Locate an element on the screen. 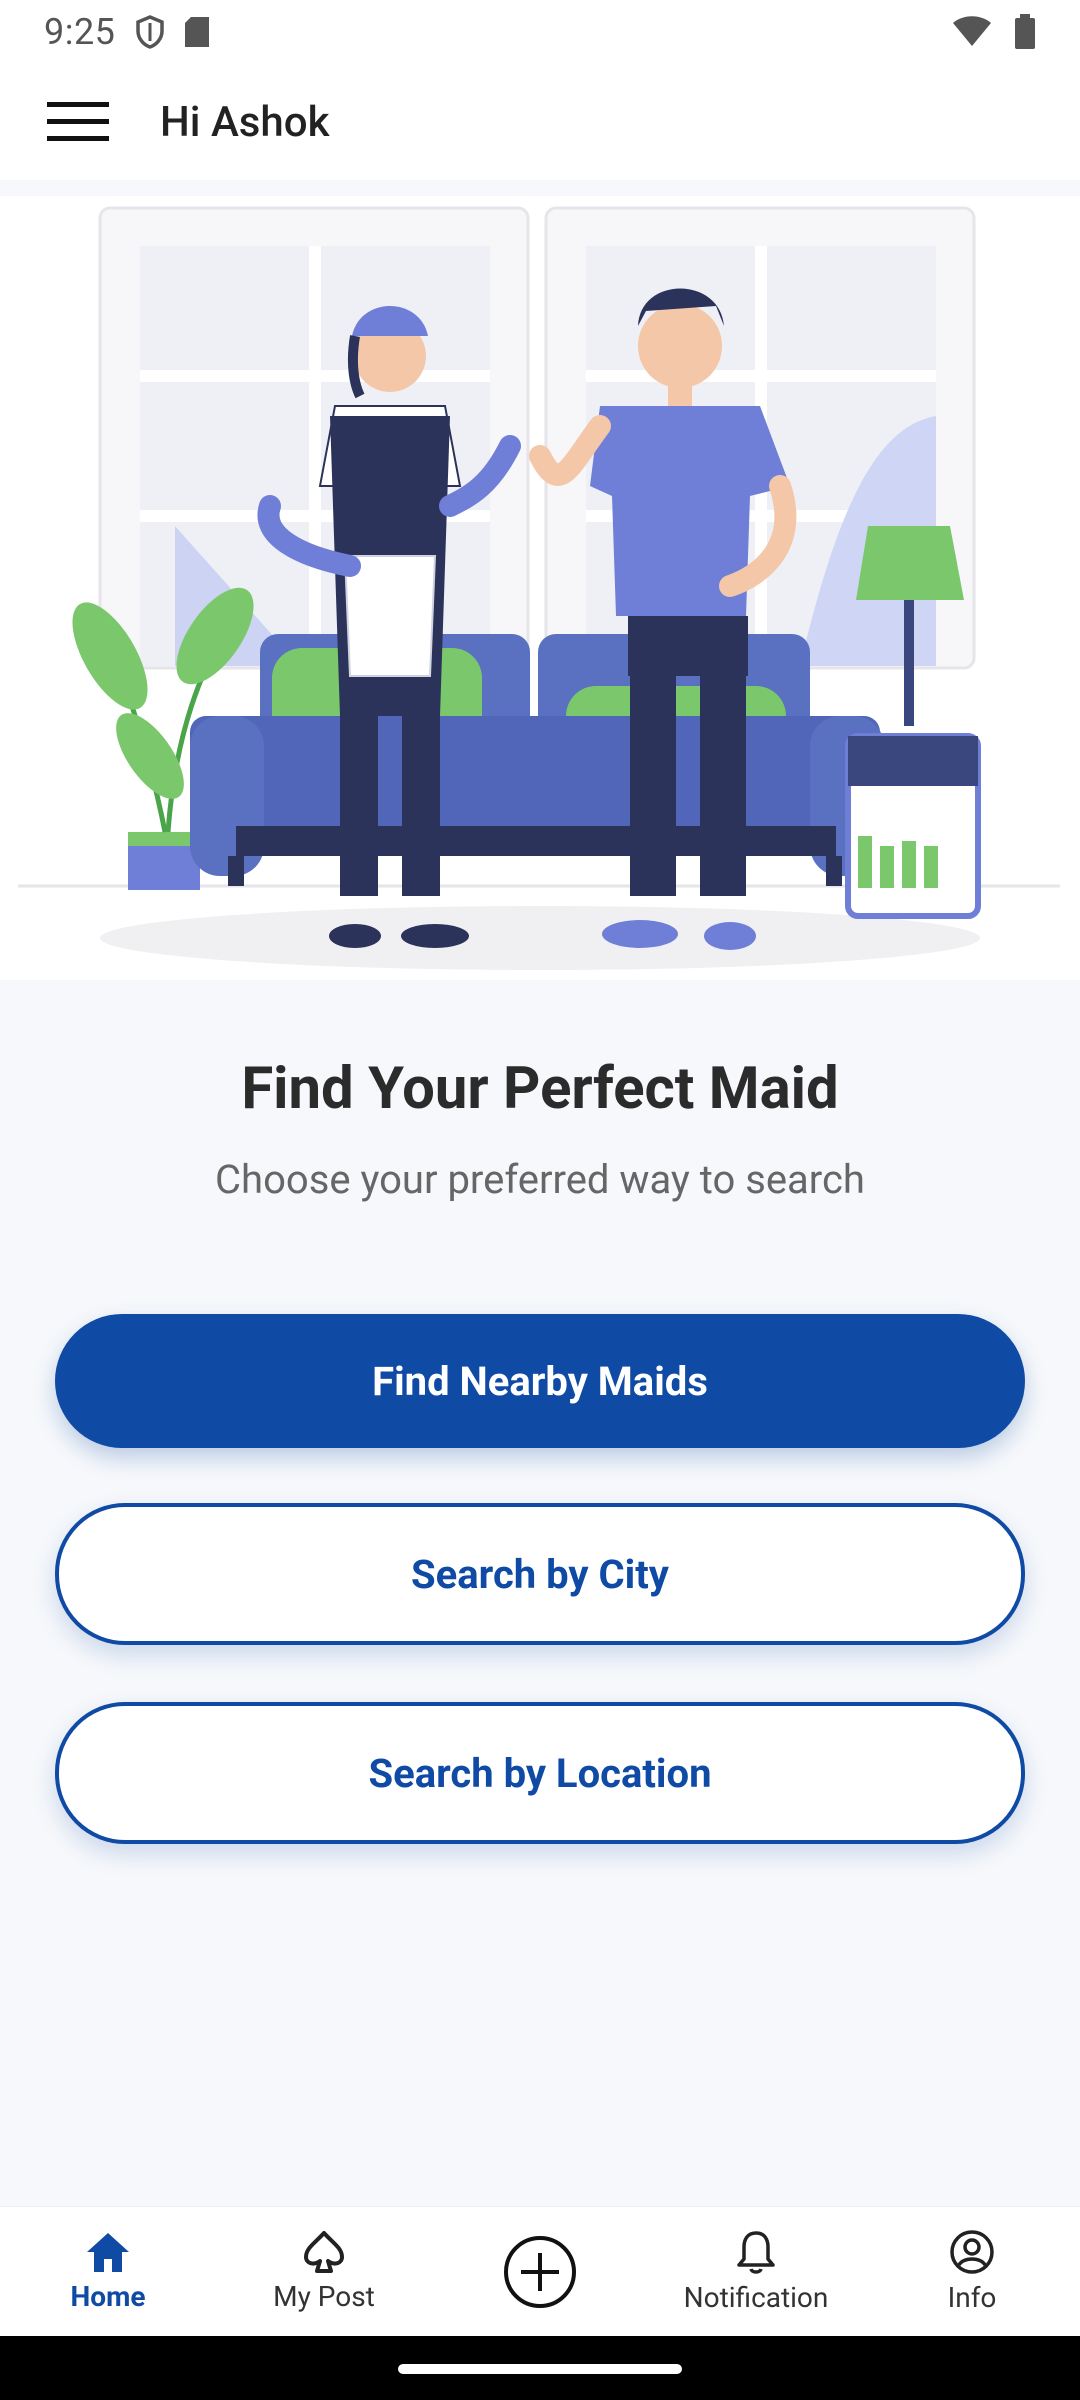  app-bar: Hi Ashok is located at coordinates (540, 122).